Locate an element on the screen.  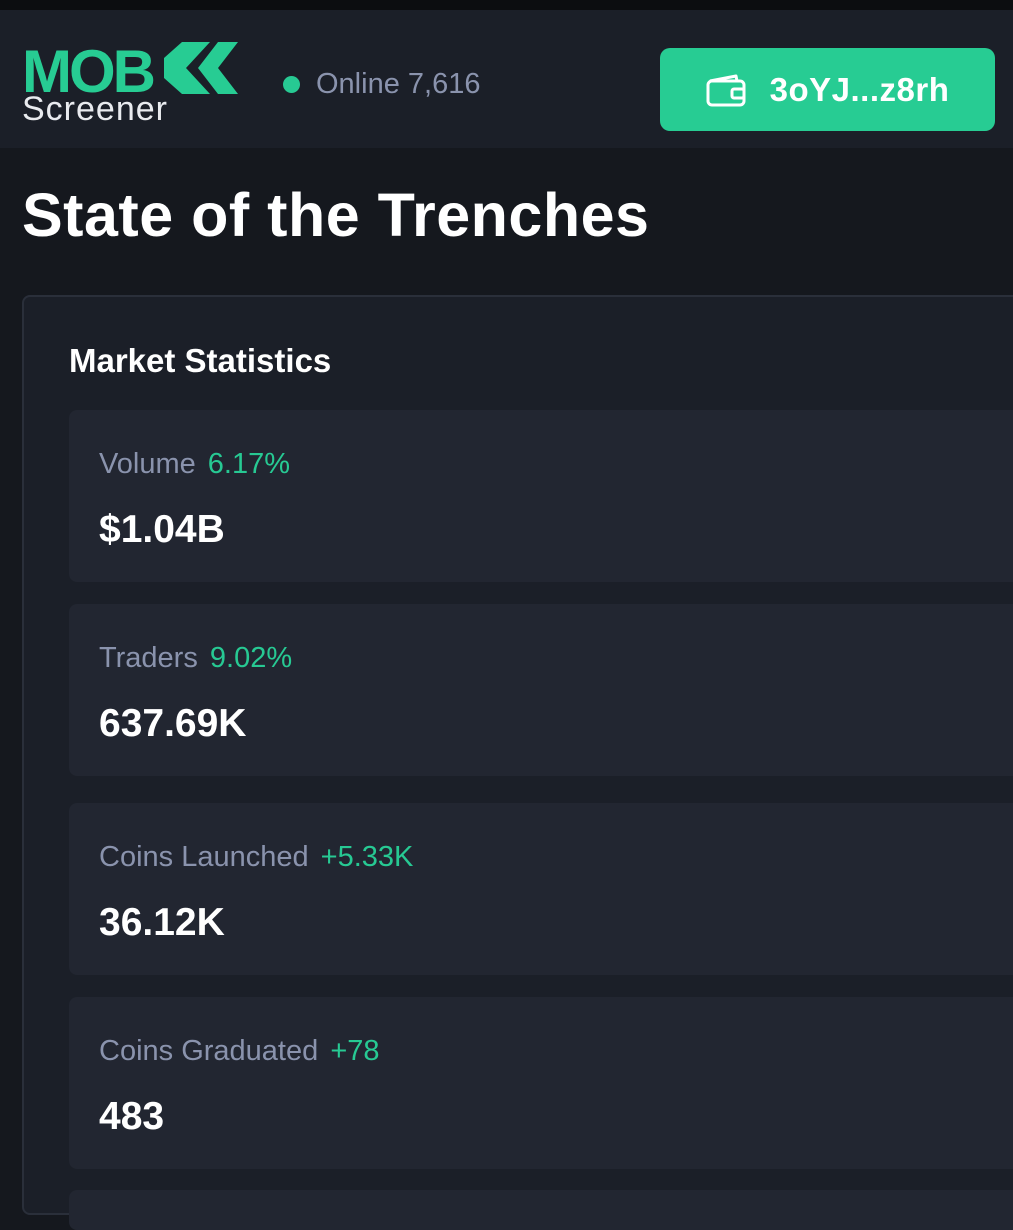
stat-volume: Volume 6.17% $1.04B is located at coordinates (541, 496).